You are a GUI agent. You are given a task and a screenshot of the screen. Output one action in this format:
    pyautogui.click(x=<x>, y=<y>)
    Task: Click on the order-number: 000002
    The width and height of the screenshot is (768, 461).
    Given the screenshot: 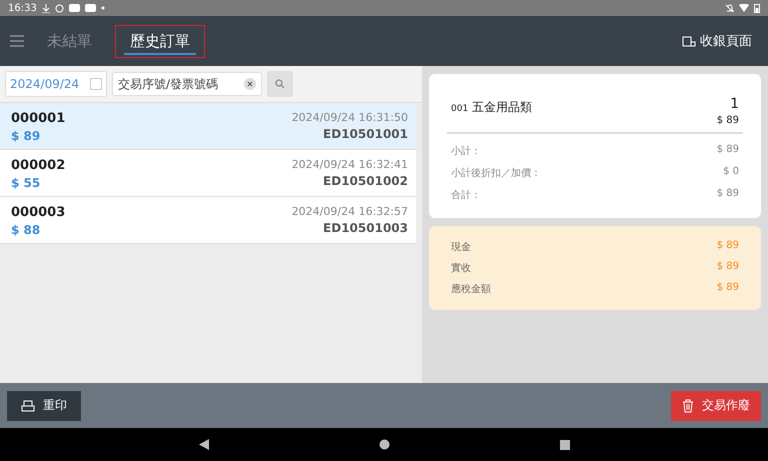 What is the action you would take?
    pyautogui.click(x=38, y=165)
    